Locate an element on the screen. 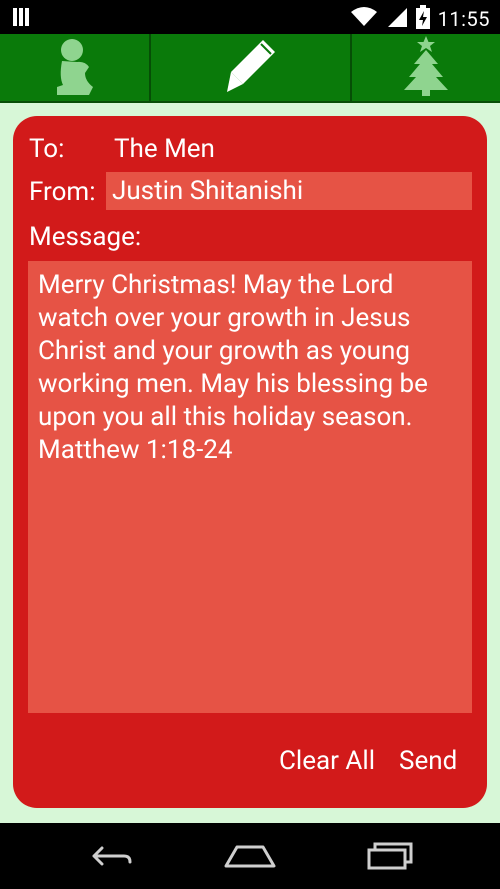 The image size is (500, 889). navigation-bar is located at coordinates (250, 856).